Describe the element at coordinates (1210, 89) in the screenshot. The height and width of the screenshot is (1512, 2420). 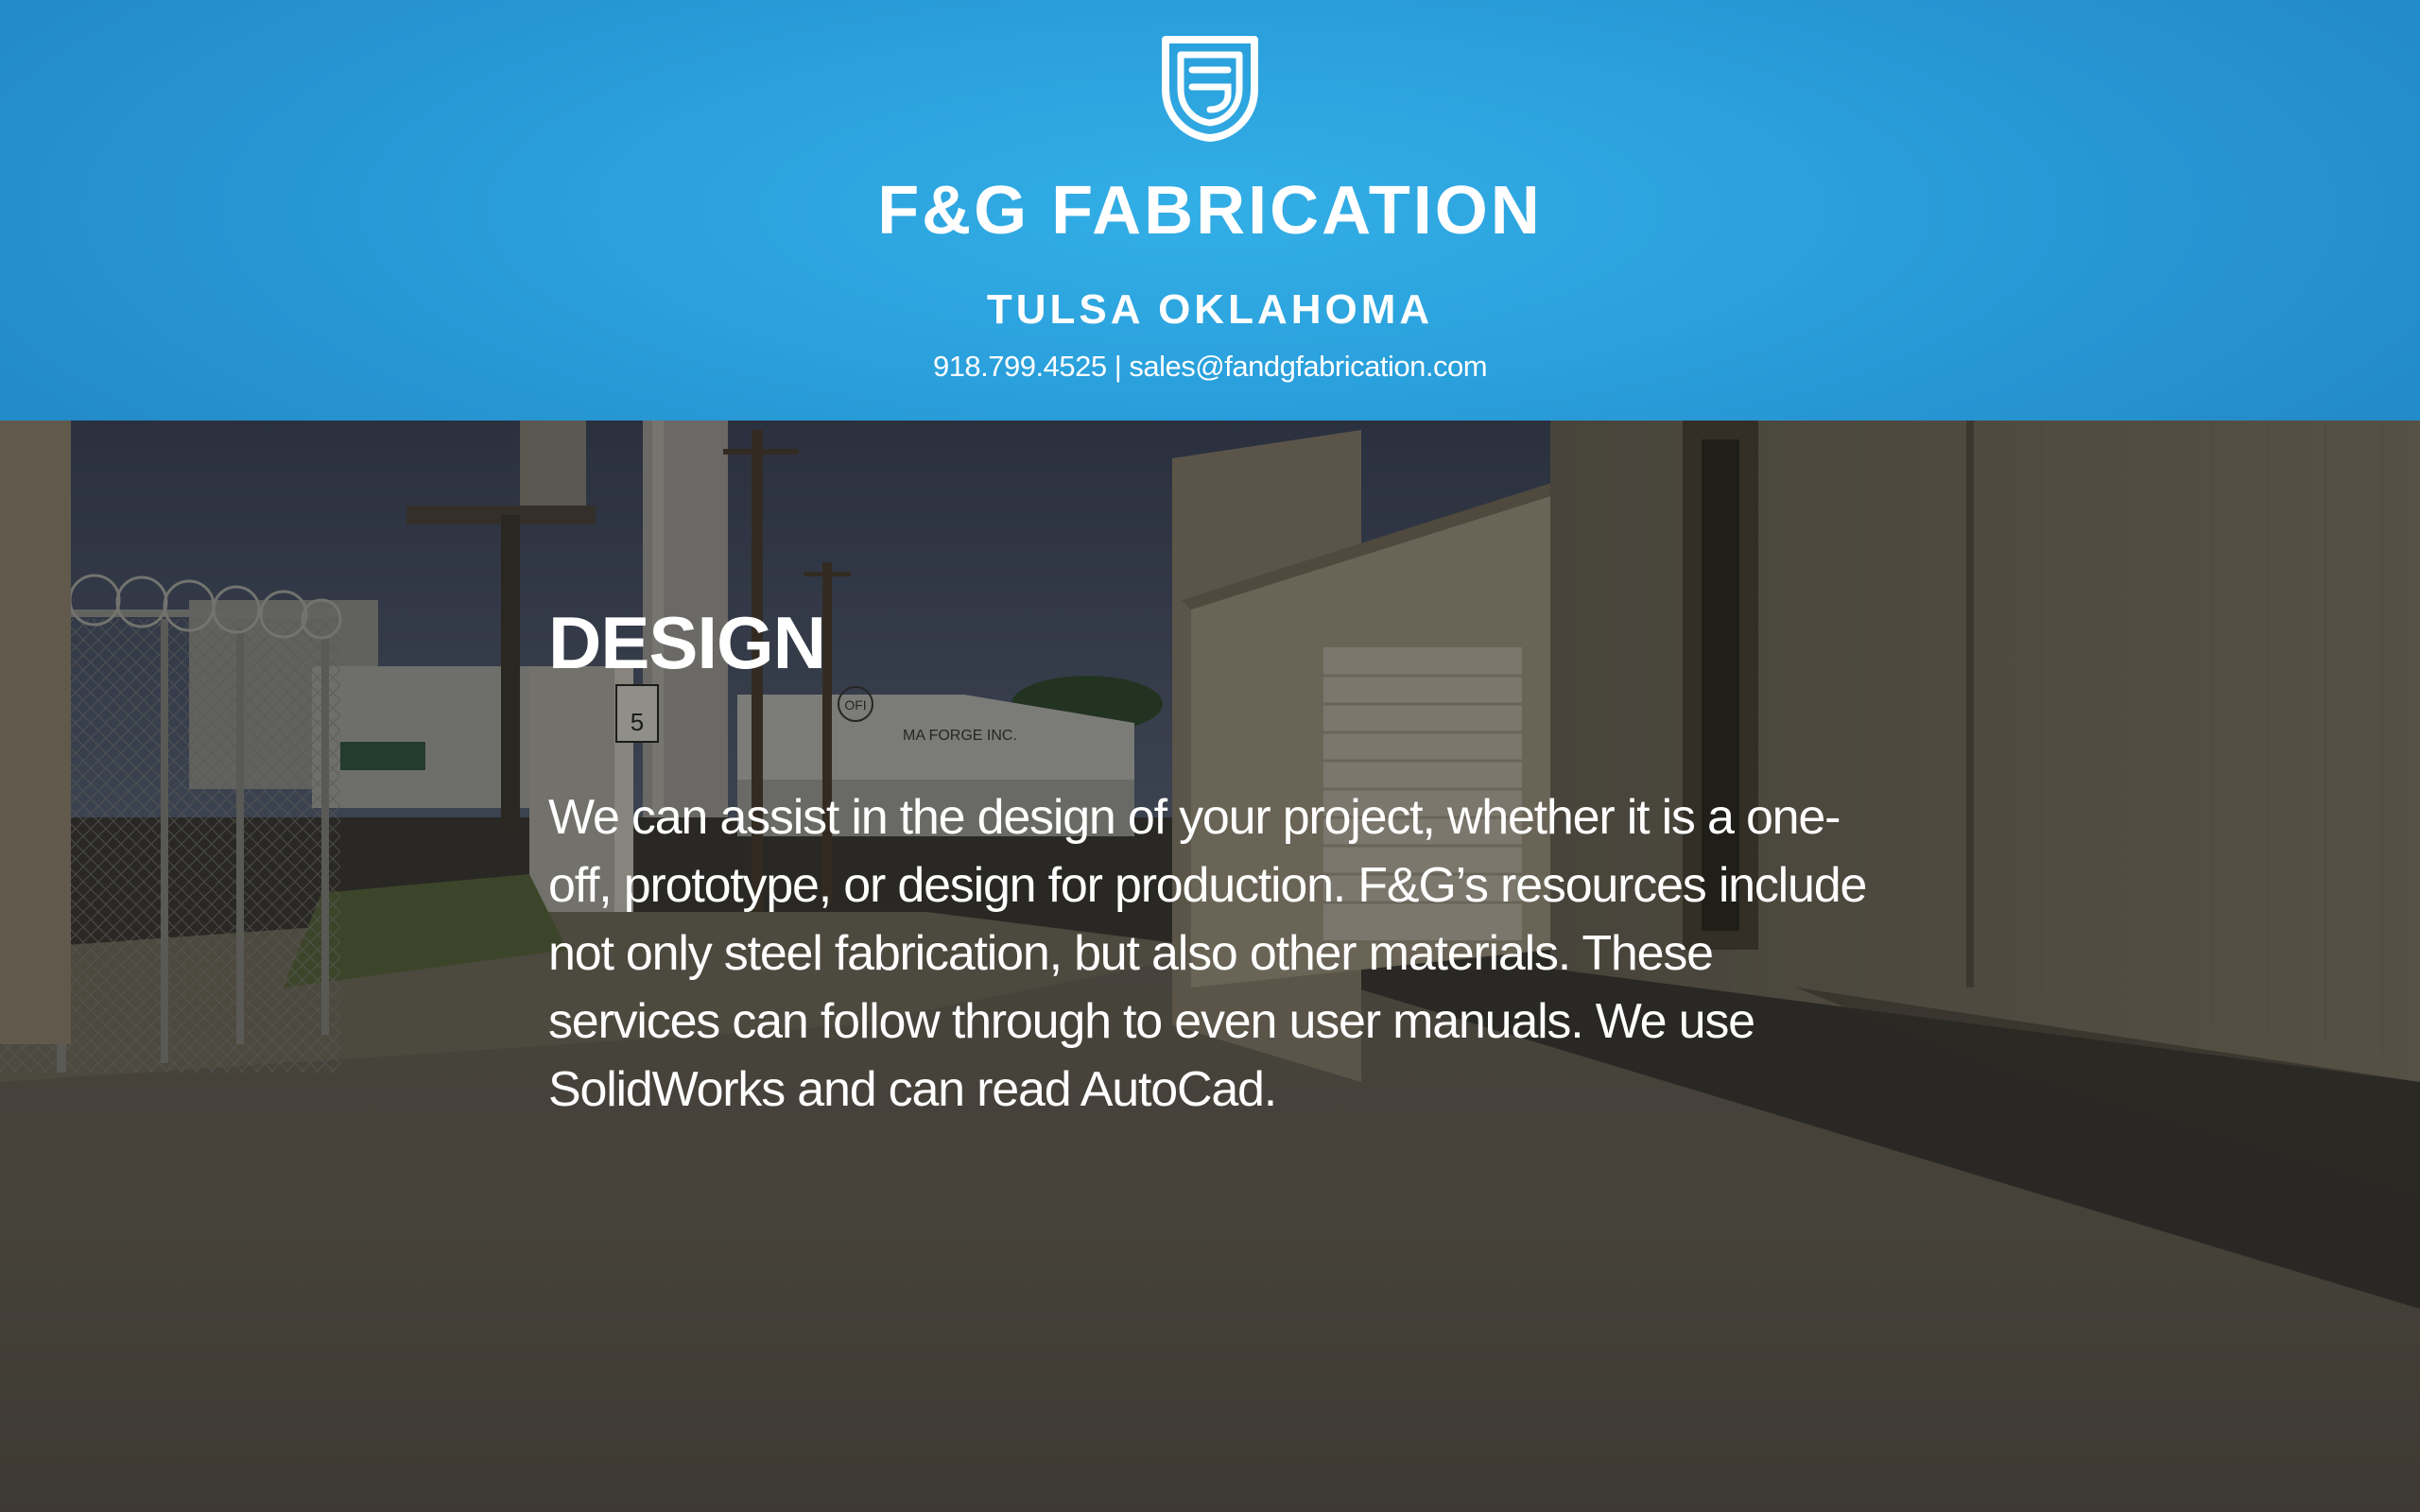
I see `fg-shield-logo-icon` at that location.